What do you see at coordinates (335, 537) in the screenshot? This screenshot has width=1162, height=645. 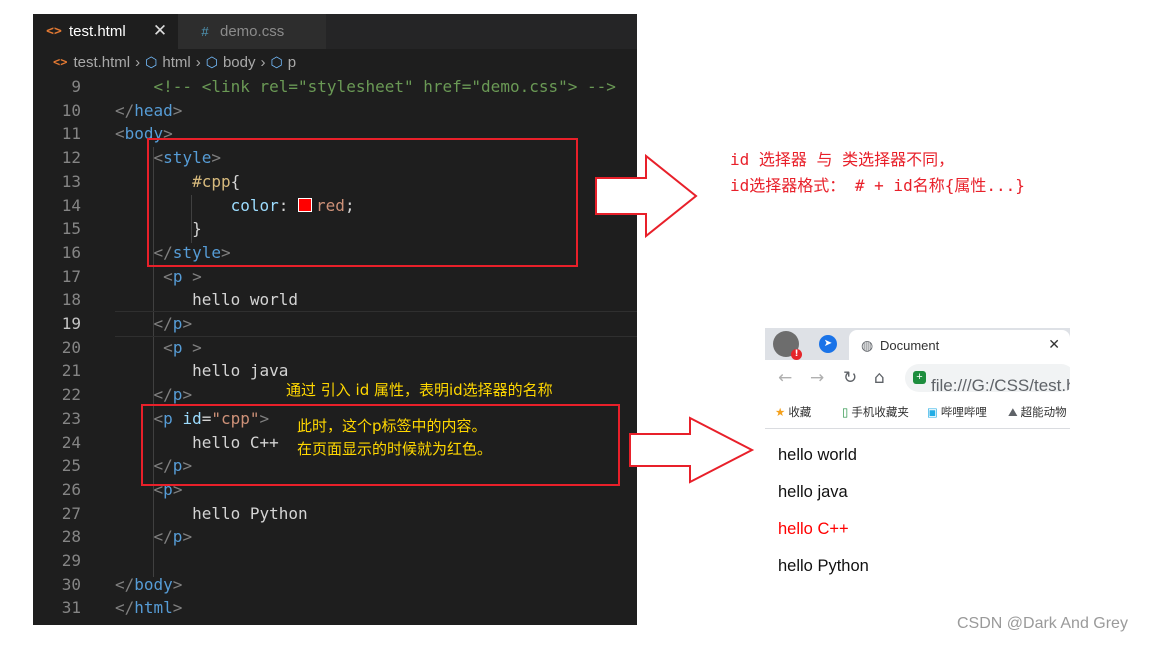 I see `code-line: 28 </p>` at bounding box center [335, 537].